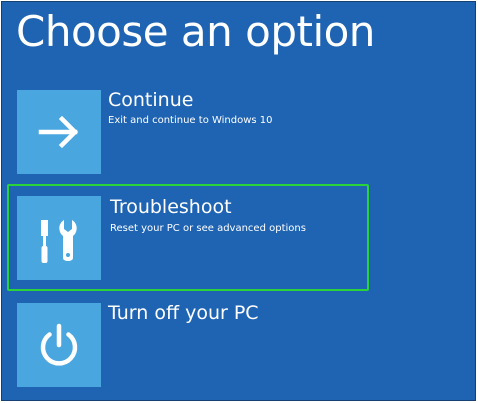 The image size is (478, 403). I want to click on continue-description: Exit and continue to Windows 10, so click(190, 120).